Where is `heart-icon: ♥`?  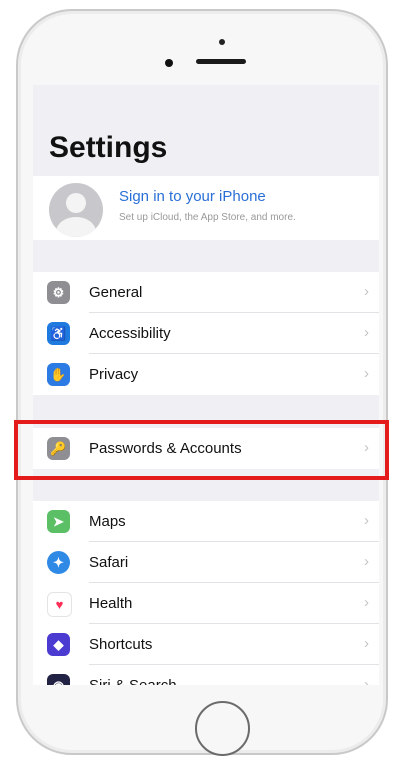
heart-icon: ♥ is located at coordinates (59, 604).